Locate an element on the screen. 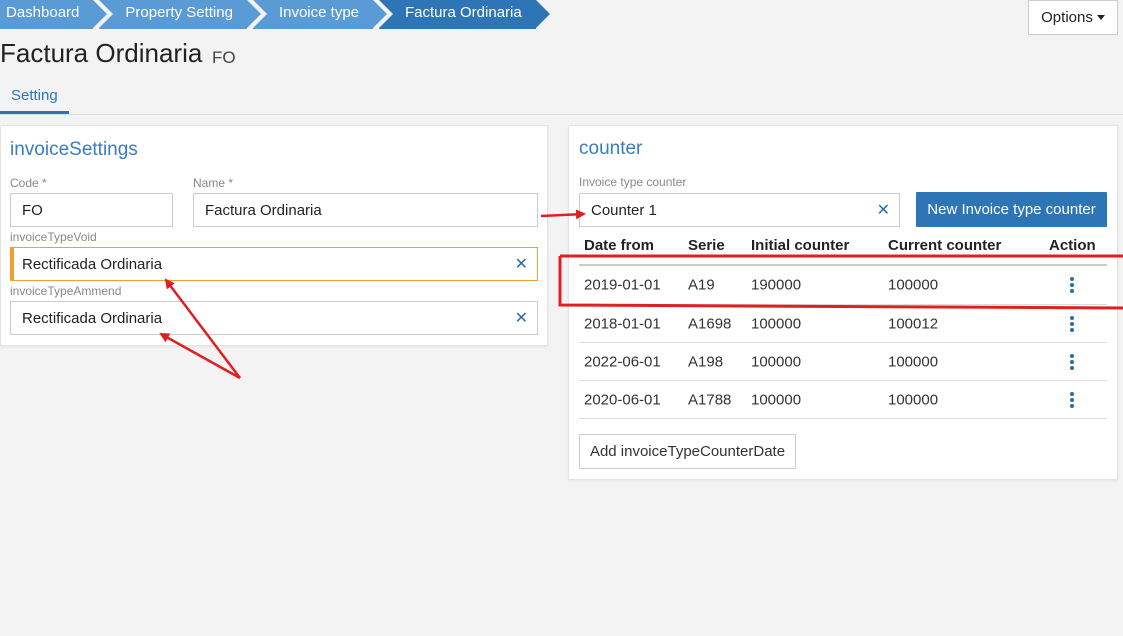 This screenshot has width=1123, height=636. column-header-current-counter: Current counter is located at coordinates (945, 245).